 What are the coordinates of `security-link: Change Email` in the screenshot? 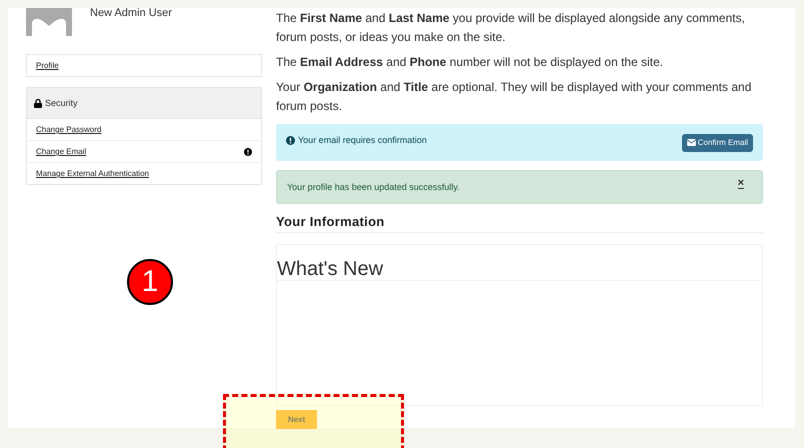 It's located at (61, 151).